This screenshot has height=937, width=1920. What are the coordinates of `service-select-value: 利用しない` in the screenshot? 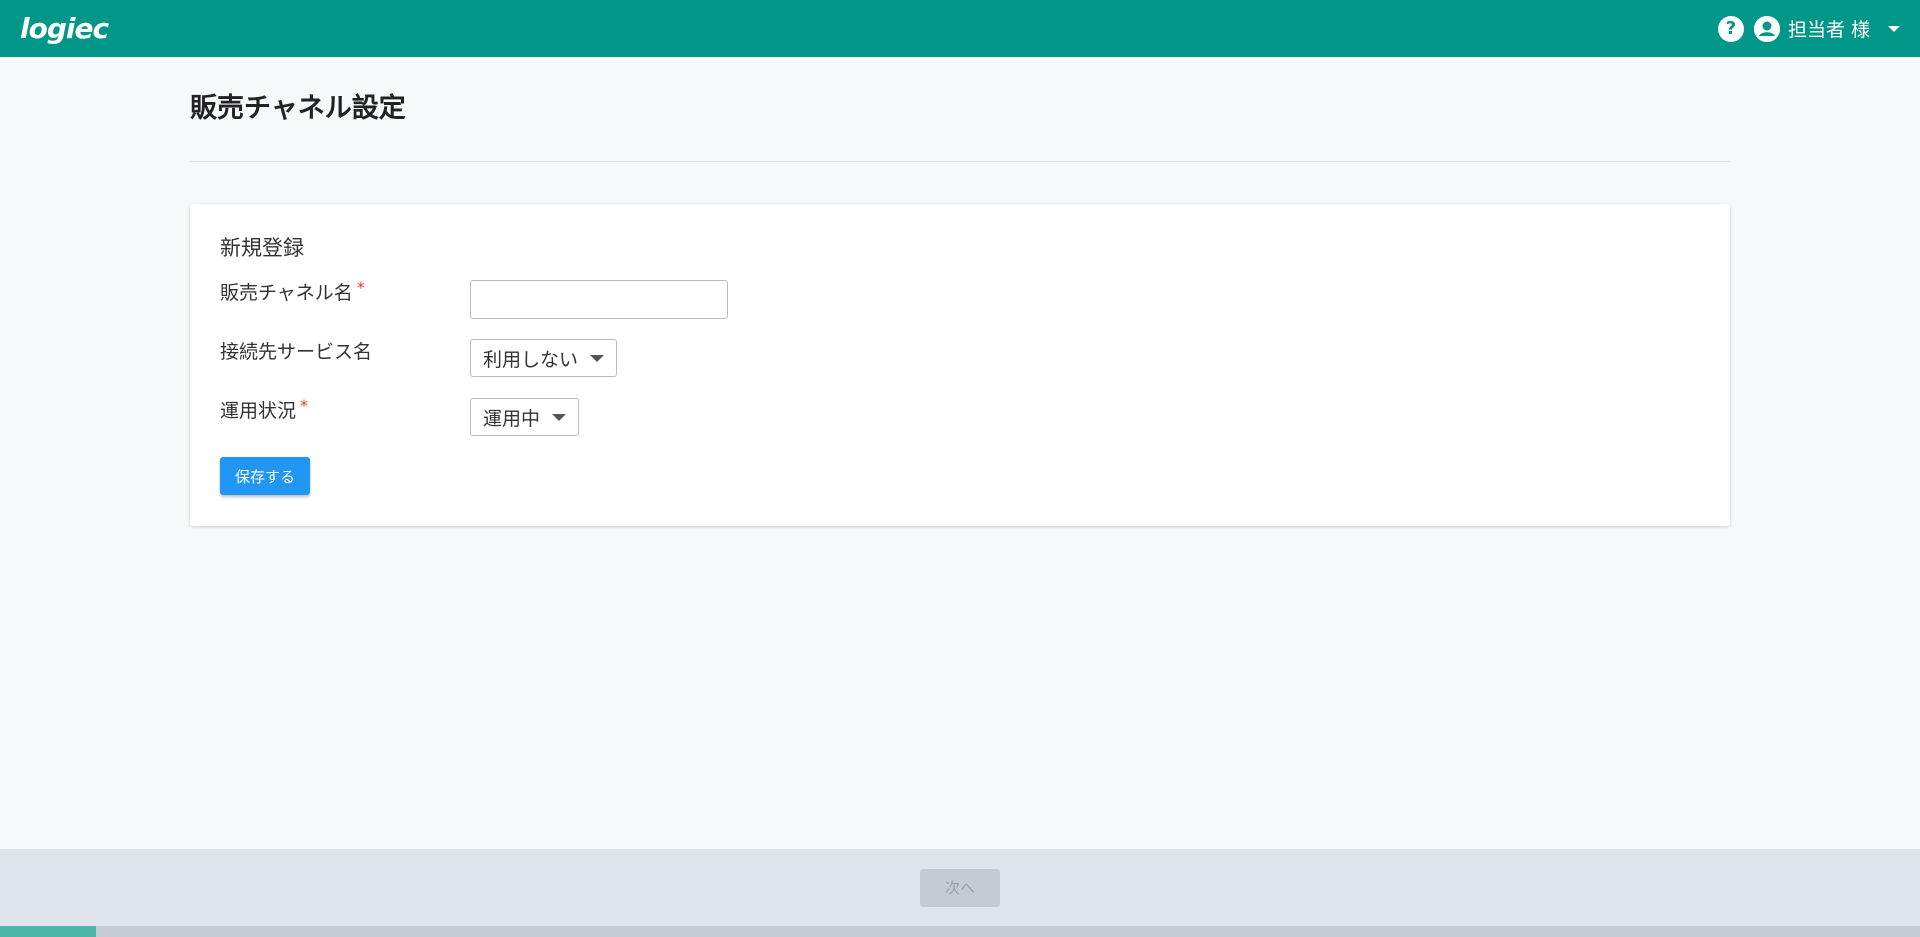 It's located at (531, 359).